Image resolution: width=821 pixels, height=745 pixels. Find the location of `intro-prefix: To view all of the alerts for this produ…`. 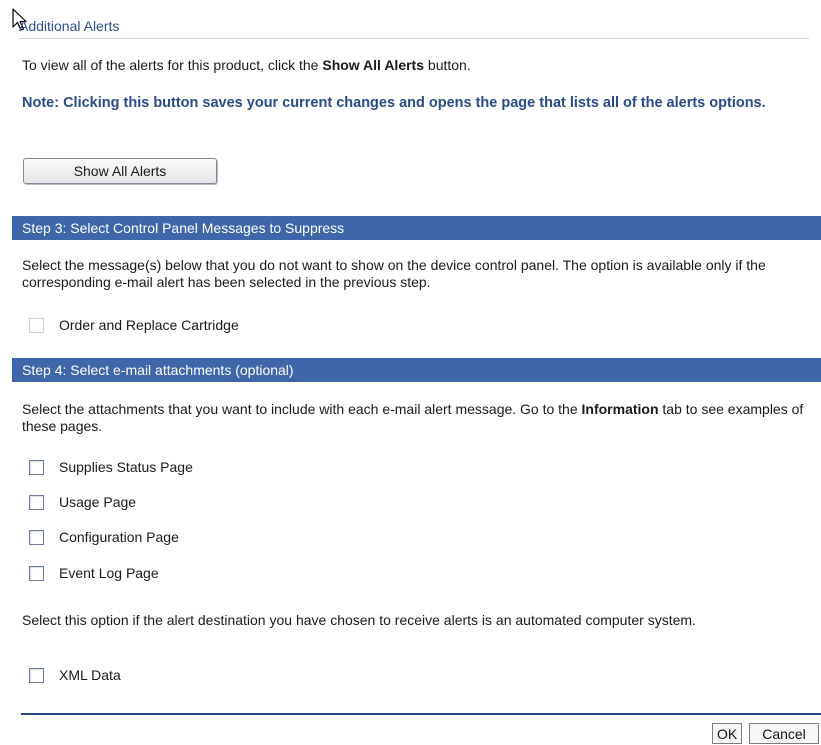

intro-prefix: To view all of the alerts for this produ… is located at coordinates (172, 65).